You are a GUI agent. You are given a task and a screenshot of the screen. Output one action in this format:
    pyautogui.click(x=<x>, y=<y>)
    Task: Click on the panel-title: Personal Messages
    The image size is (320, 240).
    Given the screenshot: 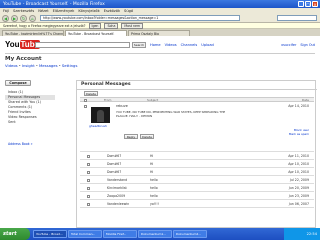 What is the action you would take?
    pyautogui.click(x=106, y=84)
    